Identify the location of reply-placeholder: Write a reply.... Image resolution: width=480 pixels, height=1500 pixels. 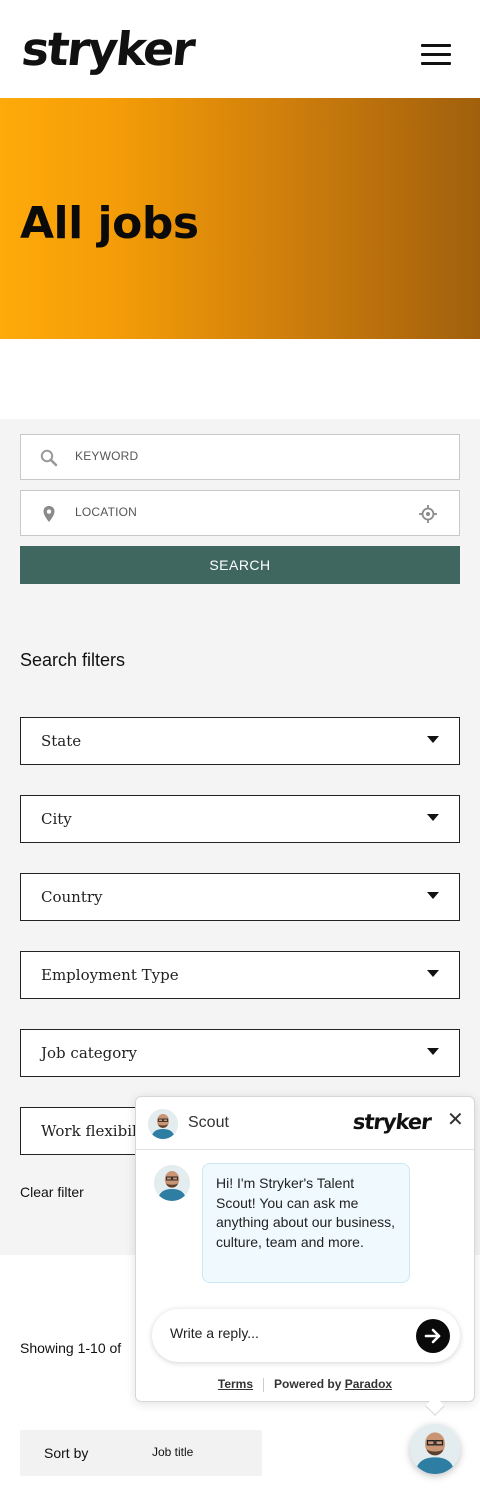
(214, 1333).